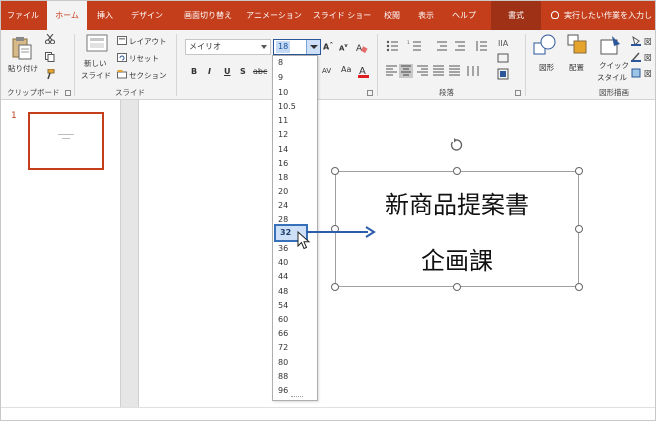 This screenshot has height=421, width=656. Describe the element at coordinates (283, 333) in the screenshot. I see `font-size-option: 66` at that location.